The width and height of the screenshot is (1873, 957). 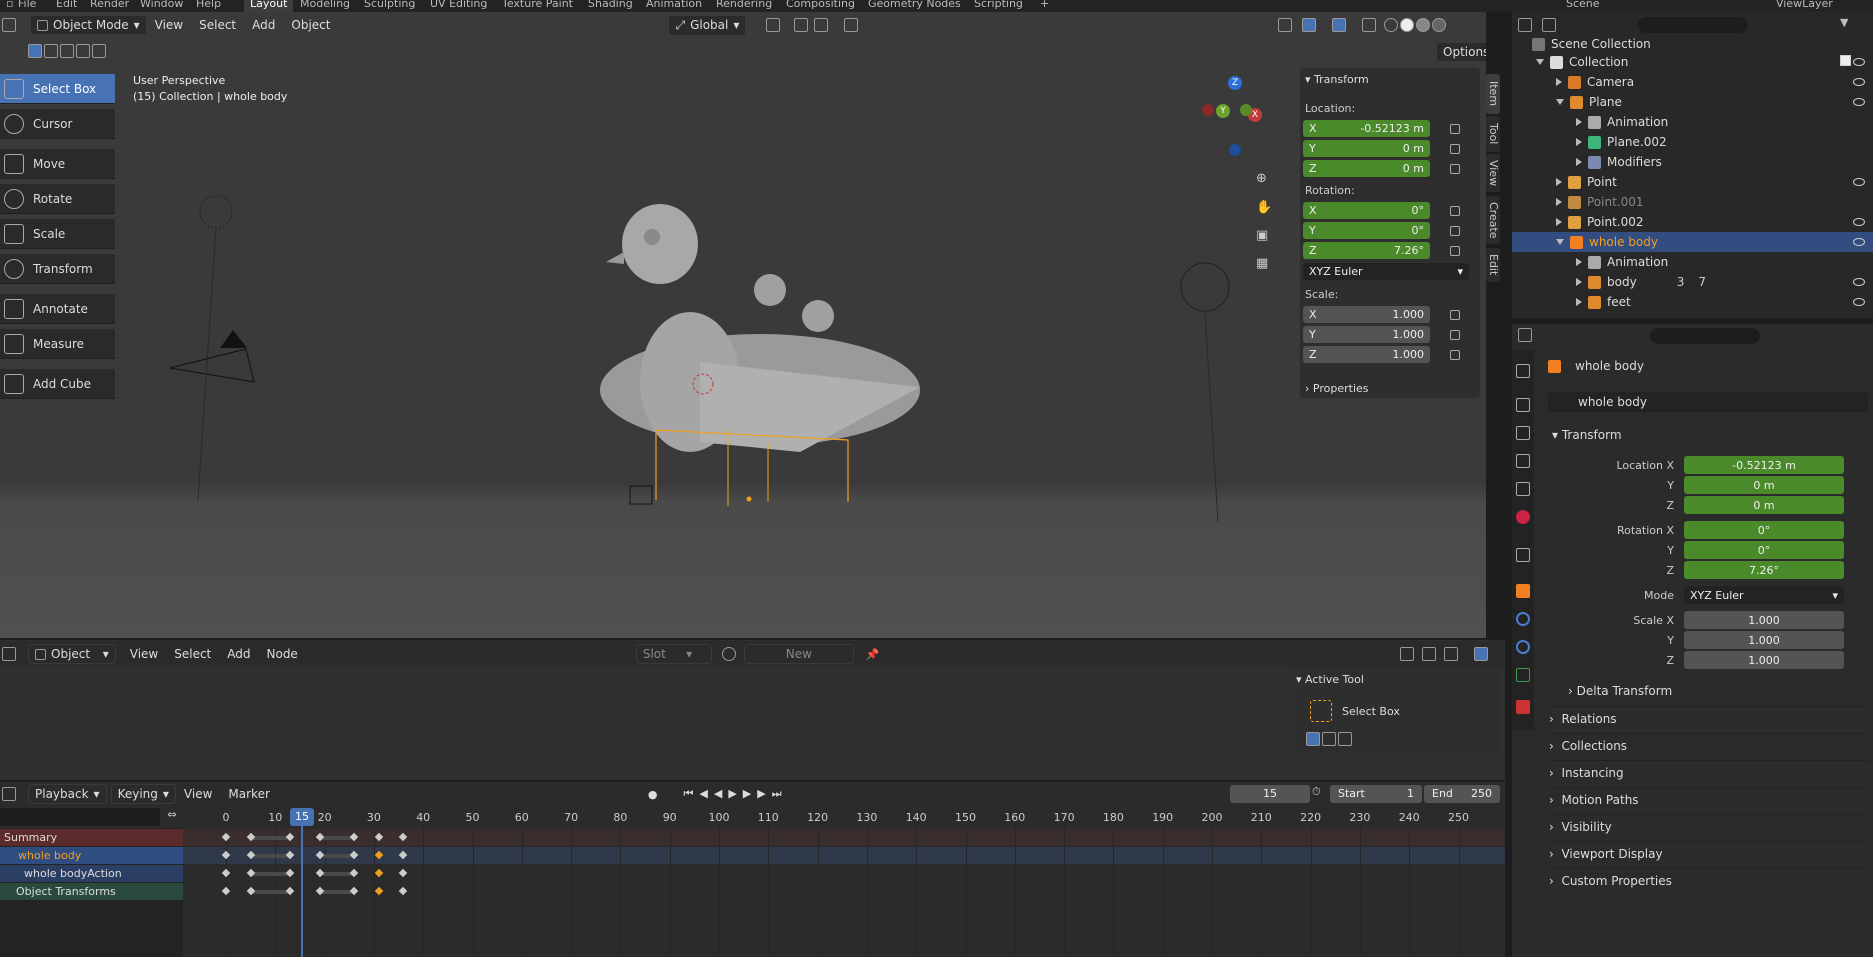 I want to click on timeline-menu-view: View, so click(x=198, y=794).